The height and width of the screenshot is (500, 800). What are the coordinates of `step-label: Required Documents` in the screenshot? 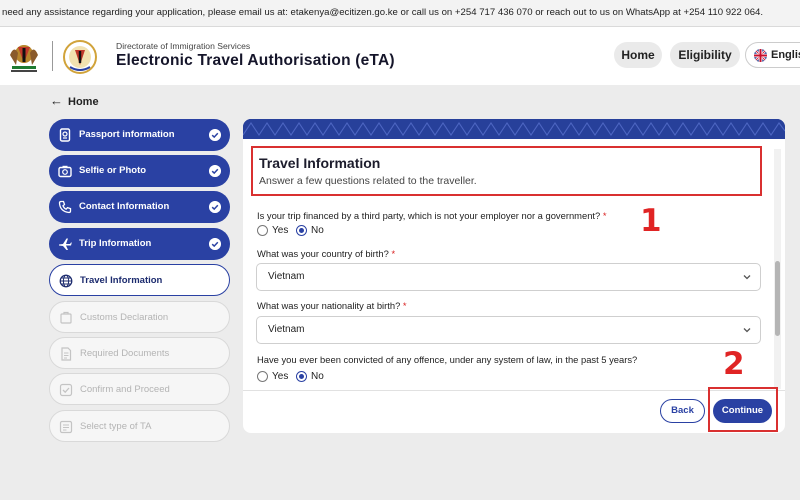 It's located at (125, 353).